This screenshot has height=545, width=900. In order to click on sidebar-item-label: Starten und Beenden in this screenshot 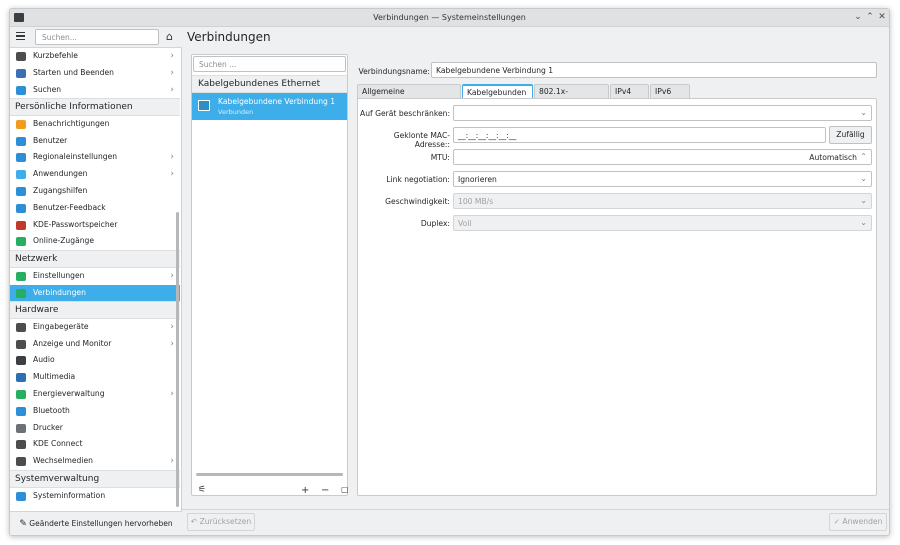, I will do `click(73, 72)`.